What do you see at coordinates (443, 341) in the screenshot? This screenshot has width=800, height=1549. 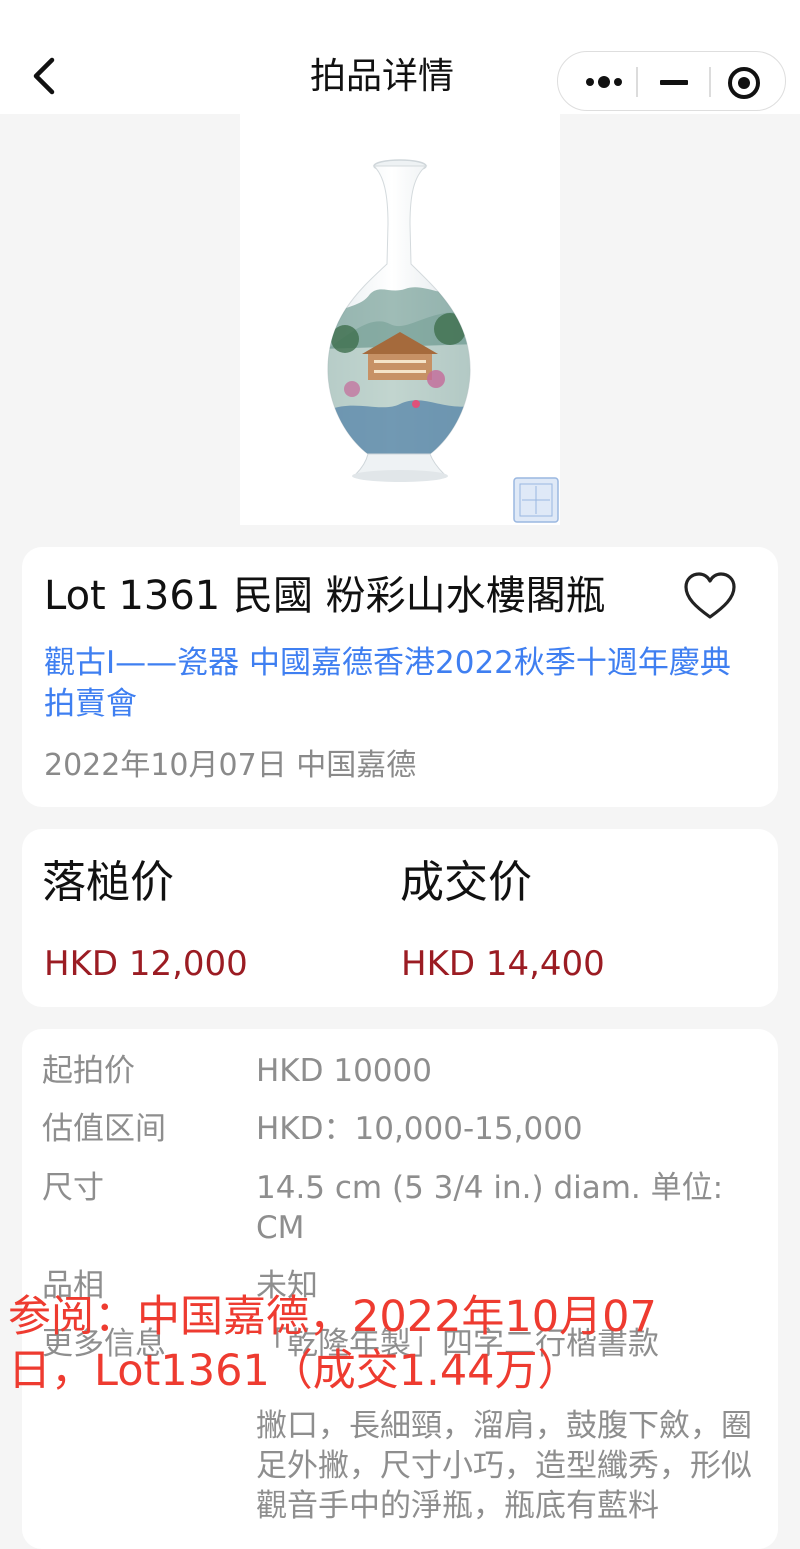 I see `vase-illustration` at bounding box center [443, 341].